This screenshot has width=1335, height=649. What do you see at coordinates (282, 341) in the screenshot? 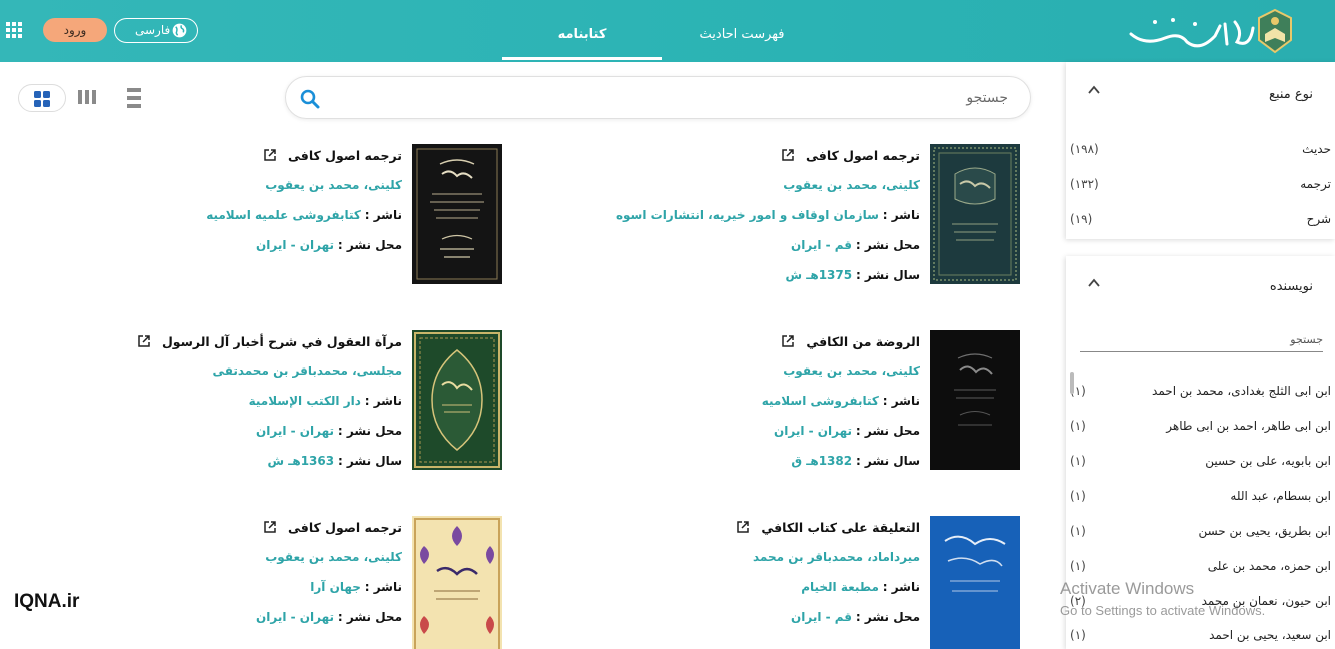
I see `book-title: مرآة العقول في شرح أخبار آل الرسول` at bounding box center [282, 341].